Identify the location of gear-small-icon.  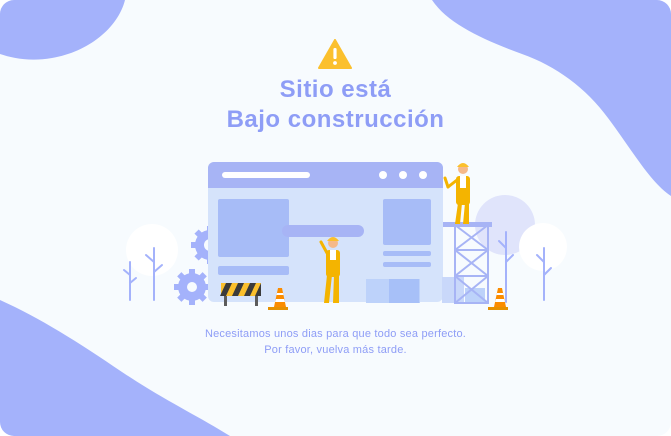
(192, 287).